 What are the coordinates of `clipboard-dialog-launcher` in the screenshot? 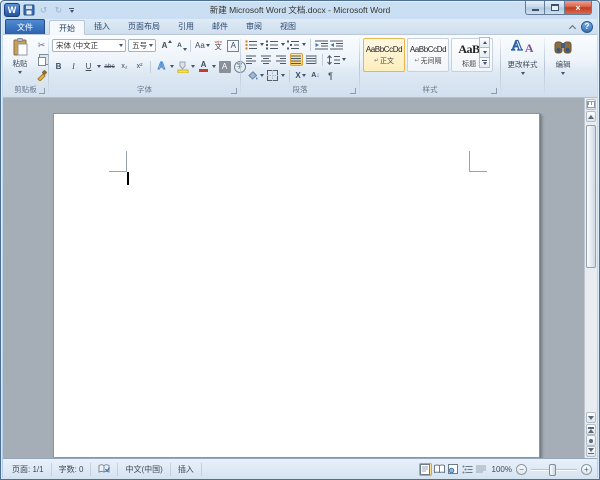 It's located at (42, 91).